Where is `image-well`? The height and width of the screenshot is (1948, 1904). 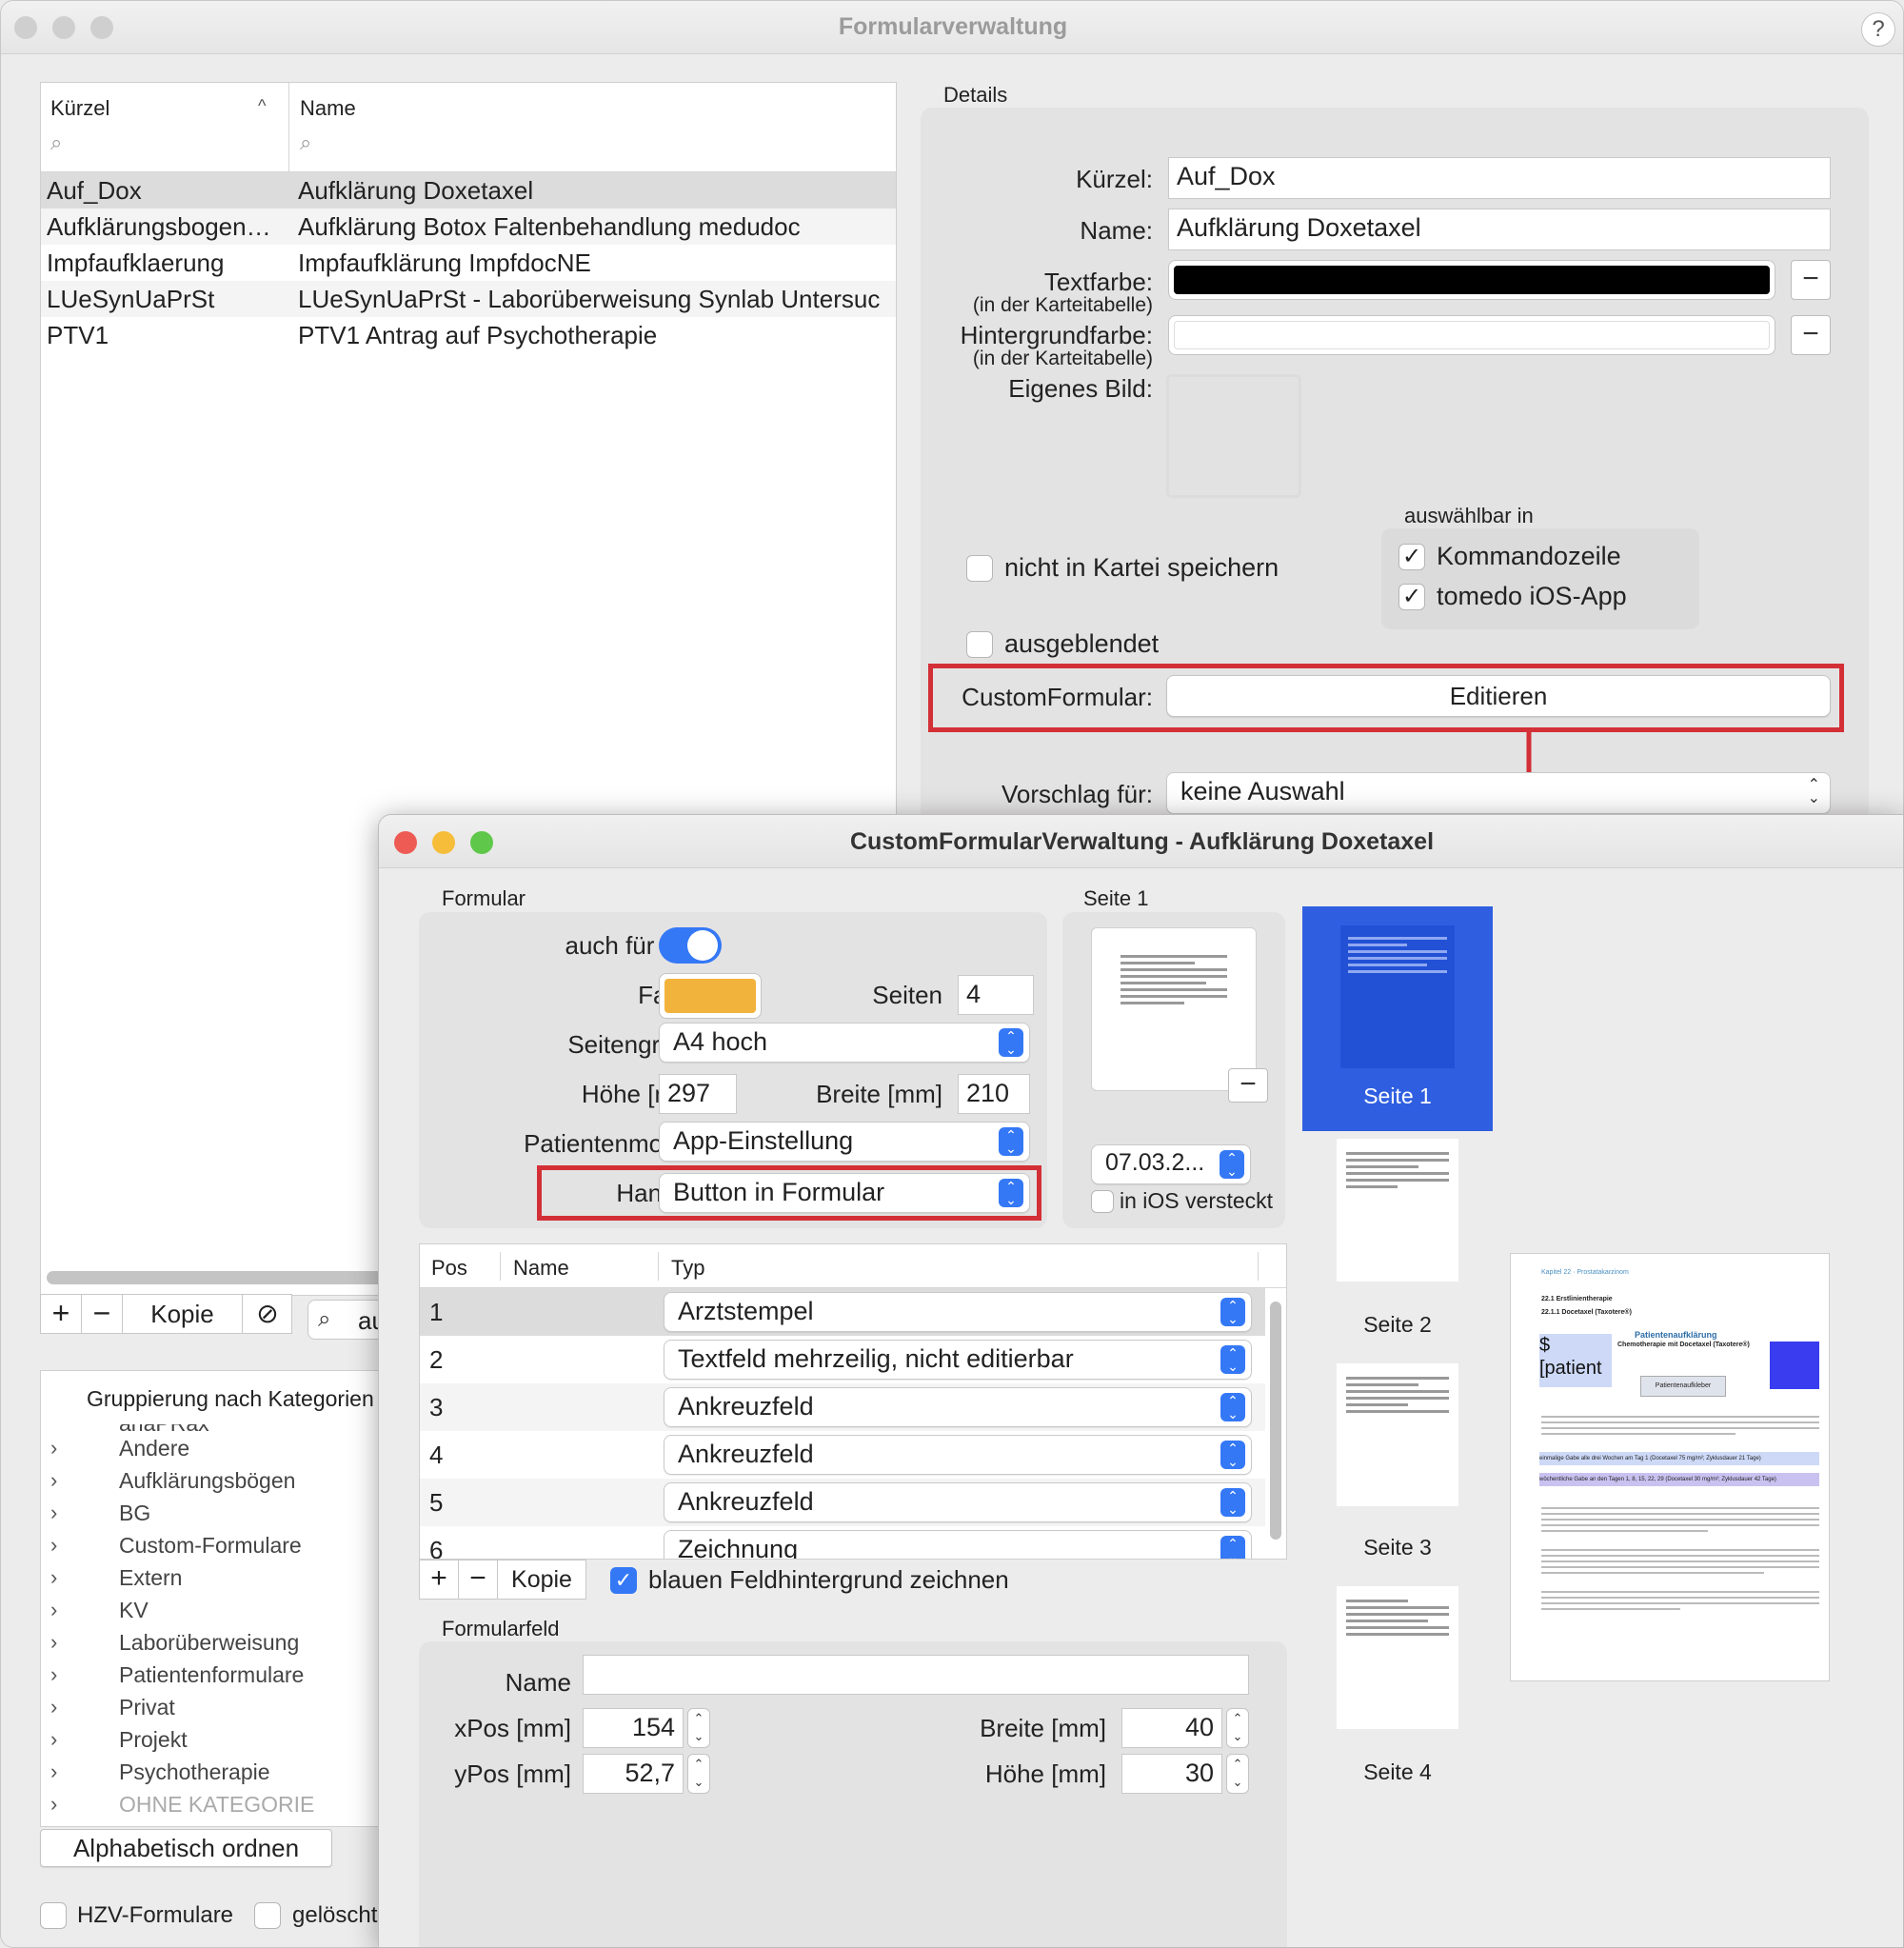 image-well is located at coordinates (1233, 436).